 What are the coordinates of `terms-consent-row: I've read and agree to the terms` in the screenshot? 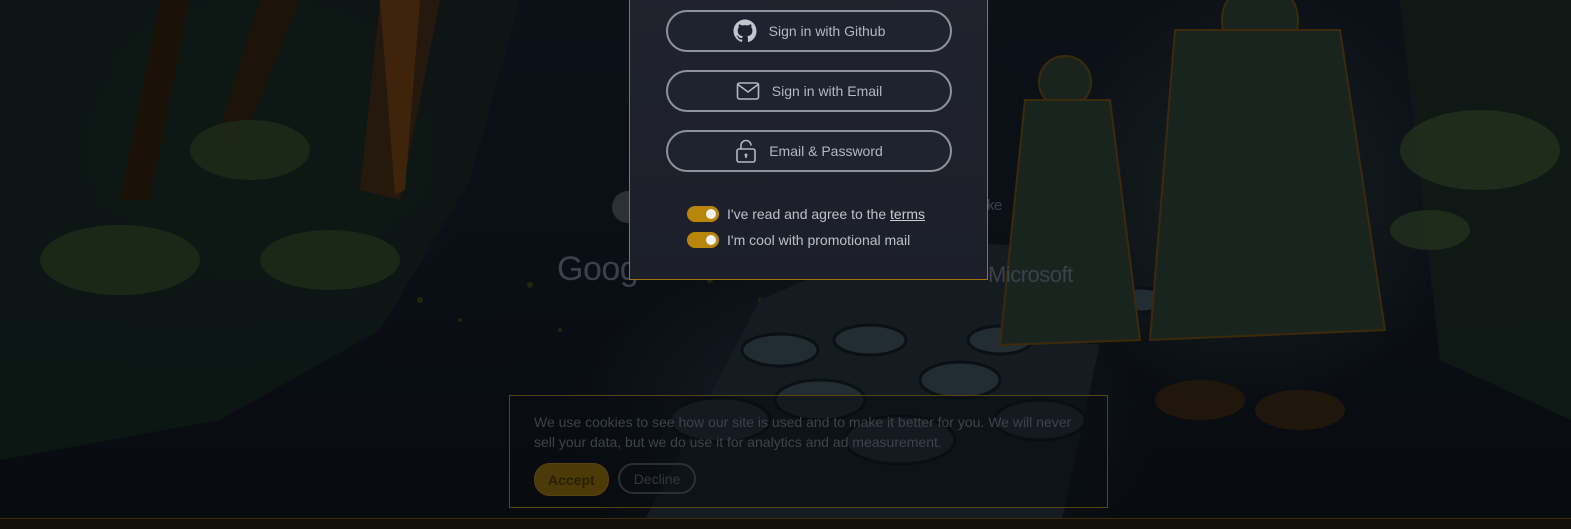 It's located at (806, 214).